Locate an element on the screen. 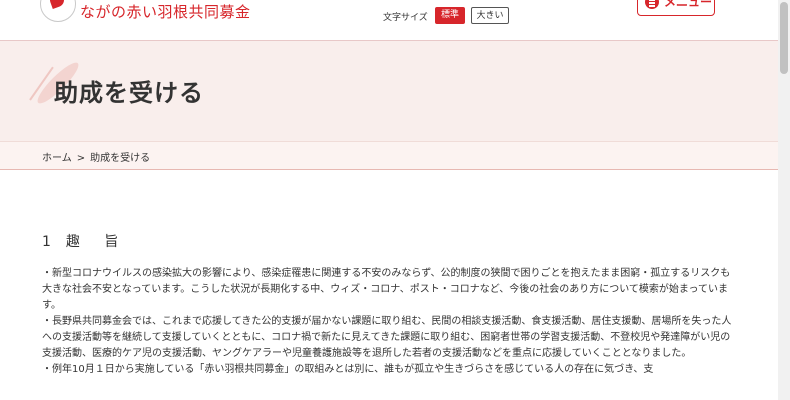  font-size-label: 文字サイズ is located at coordinates (405, 18).